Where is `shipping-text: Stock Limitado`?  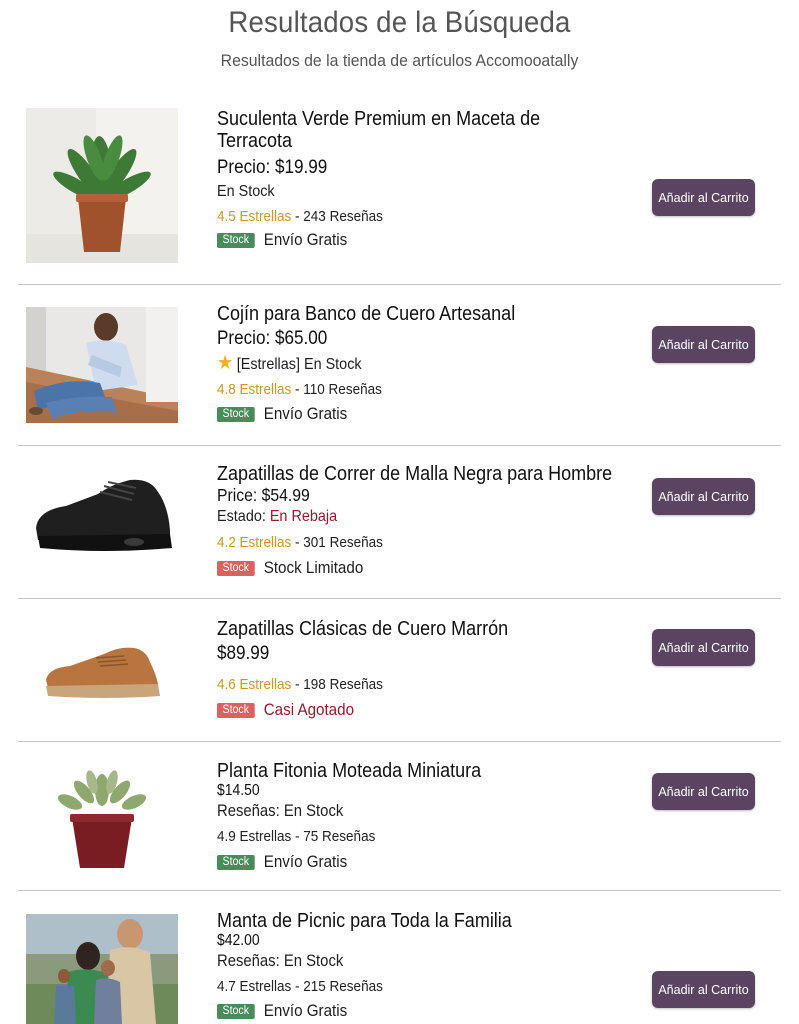
shipping-text: Stock Limitado is located at coordinates (313, 568).